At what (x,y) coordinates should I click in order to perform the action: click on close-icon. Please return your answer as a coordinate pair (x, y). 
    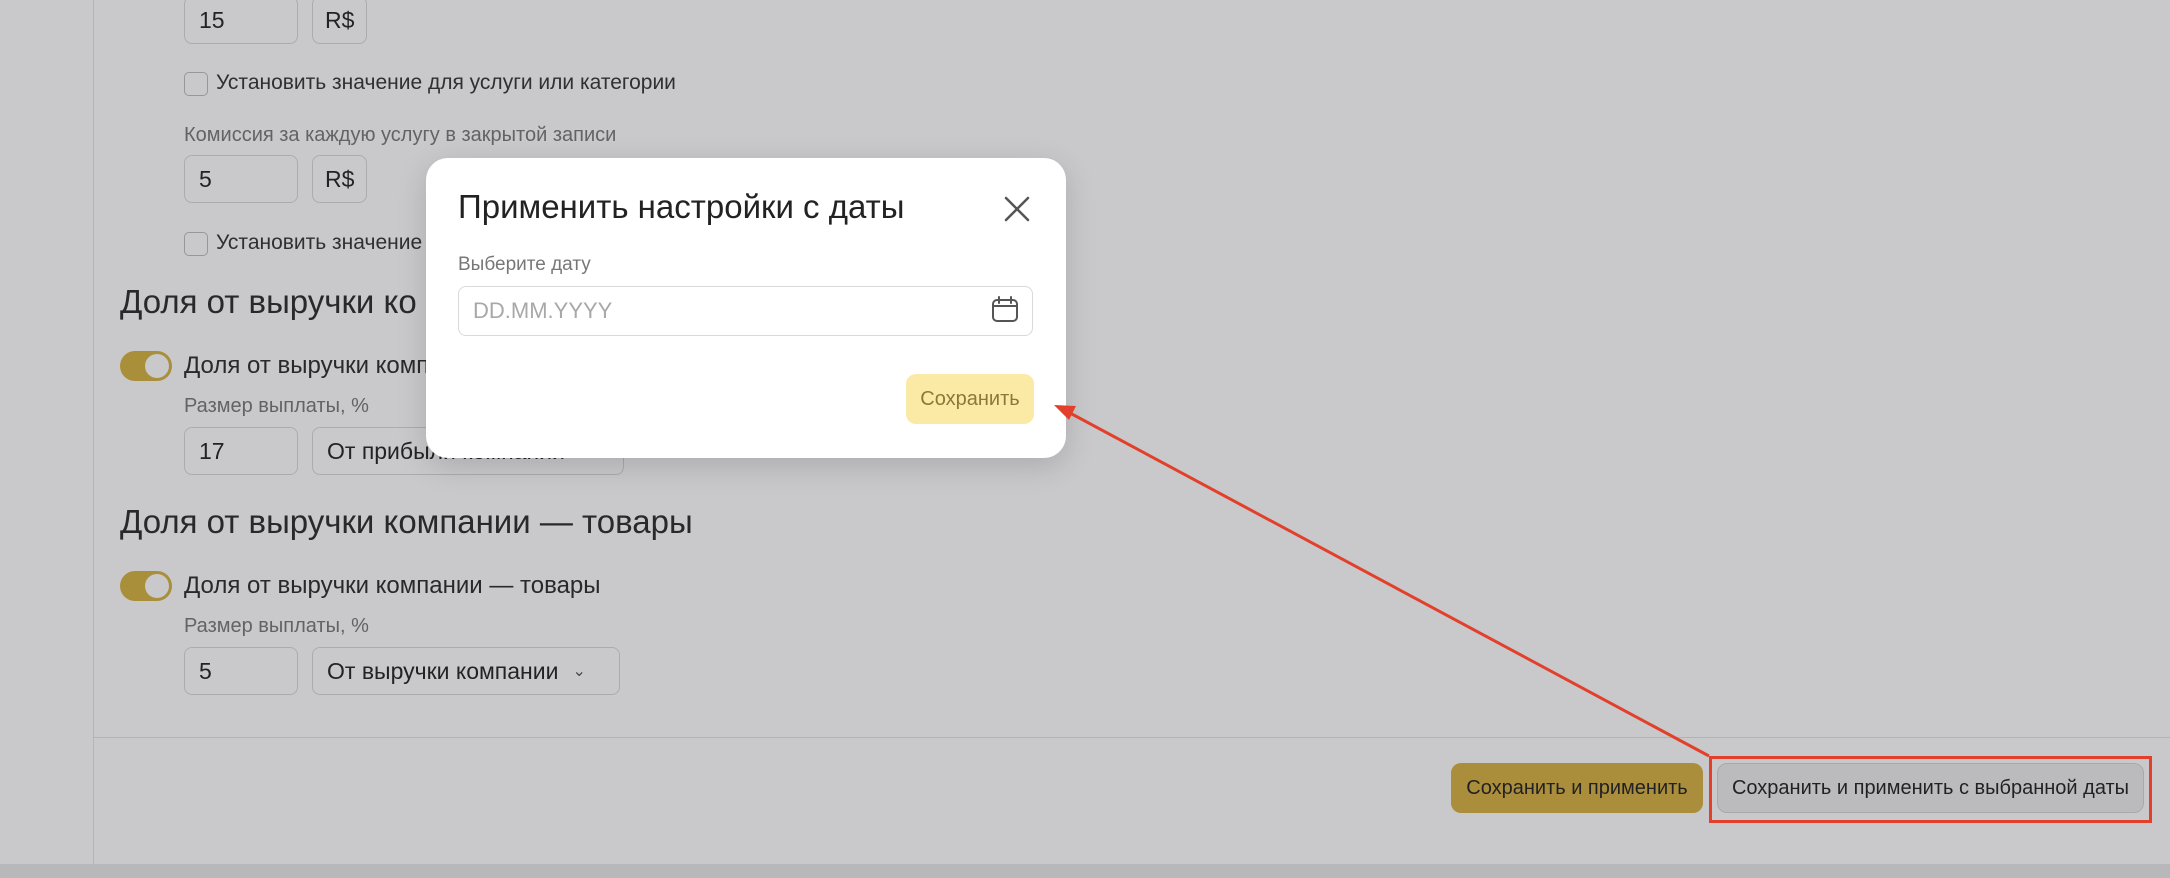
    Looking at the image, I should click on (1017, 209).